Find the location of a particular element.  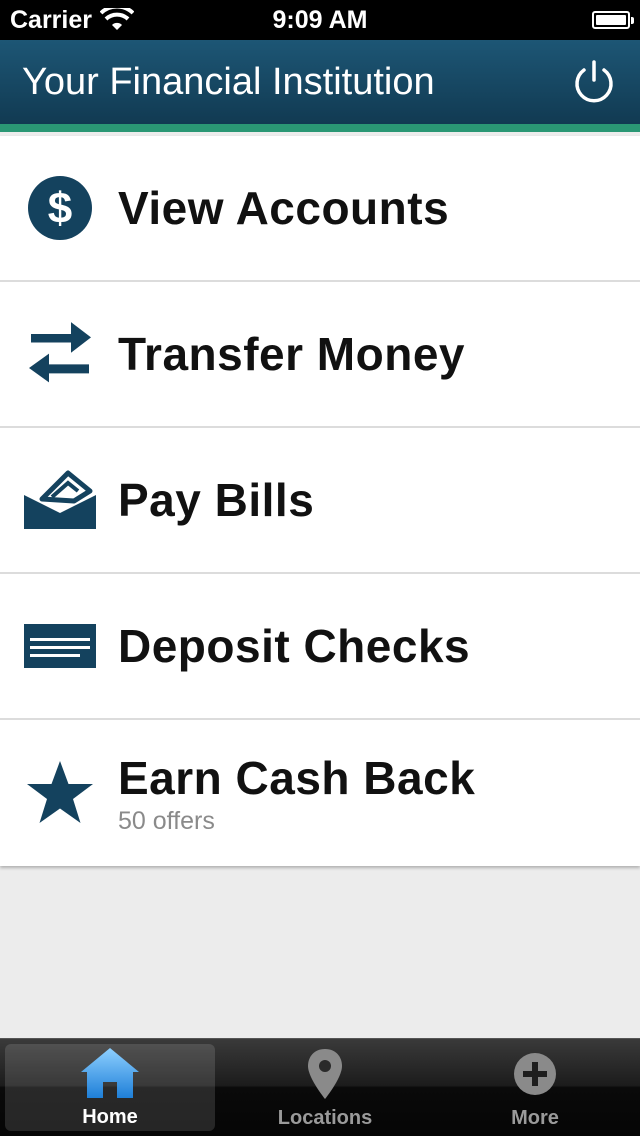

plus-icon is located at coordinates (535, 1074).